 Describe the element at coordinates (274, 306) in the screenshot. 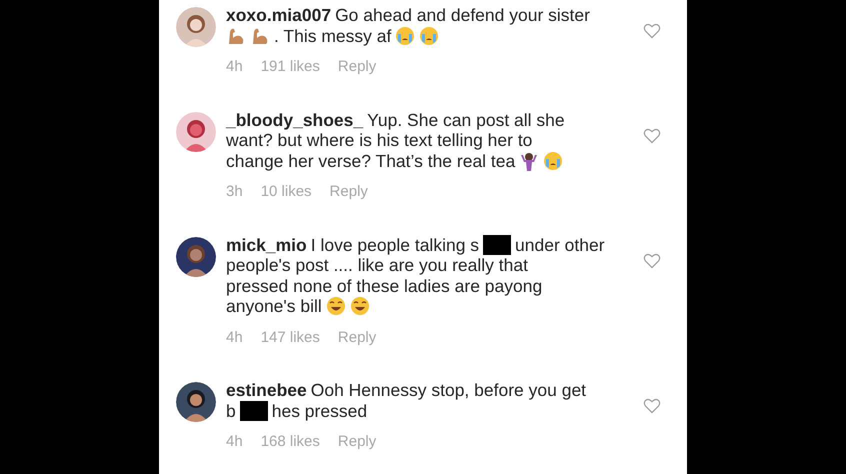

I see `comment-text: anyone's bill` at that location.